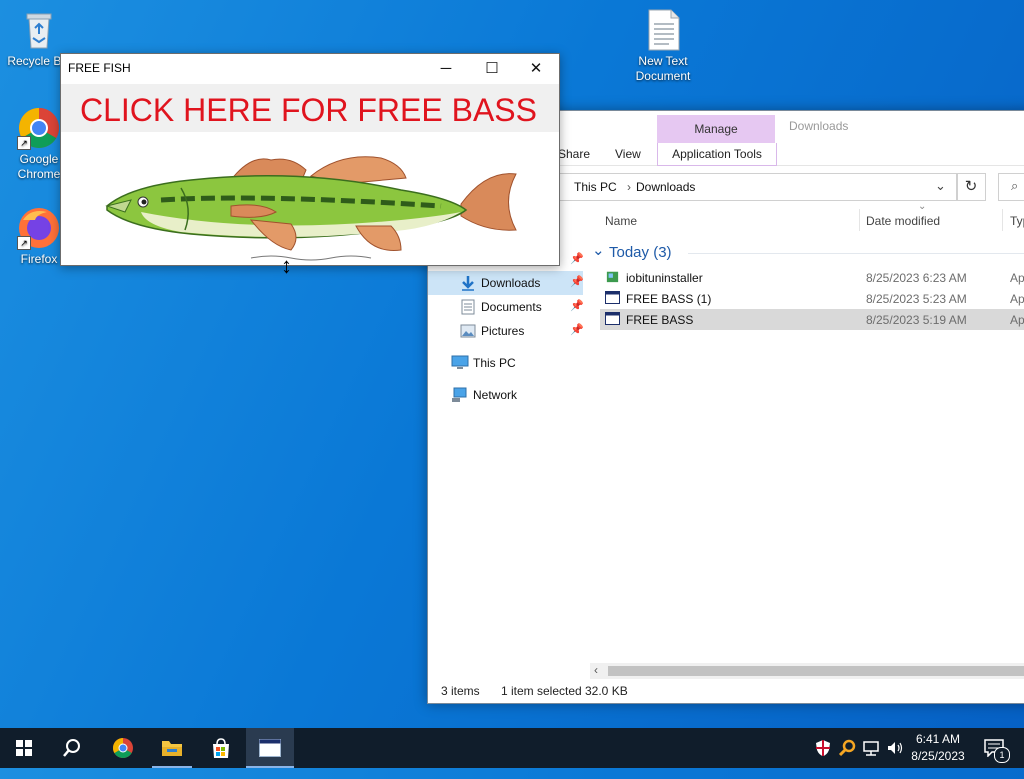  Describe the element at coordinates (938, 756) in the screenshot. I see `clock-date: 8/25/2023` at that location.